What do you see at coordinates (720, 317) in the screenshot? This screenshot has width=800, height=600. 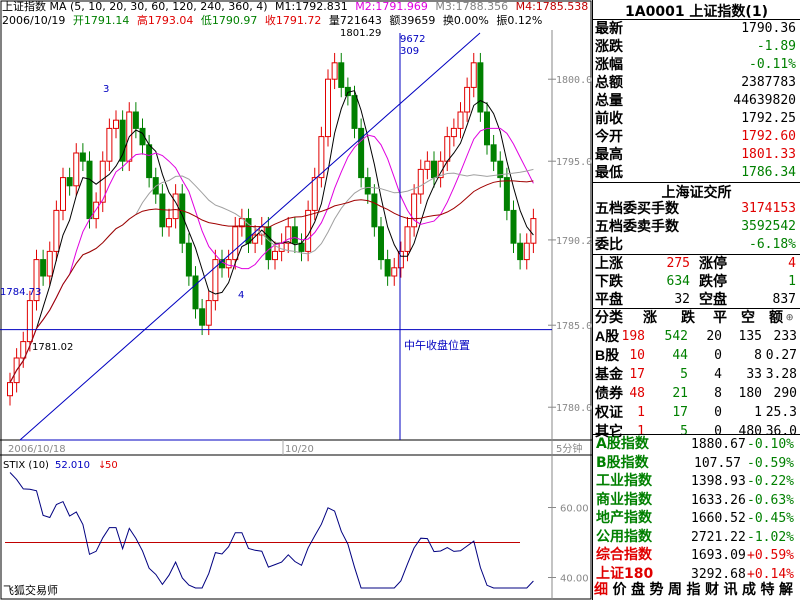 I see `table-header-cell: 平` at bounding box center [720, 317].